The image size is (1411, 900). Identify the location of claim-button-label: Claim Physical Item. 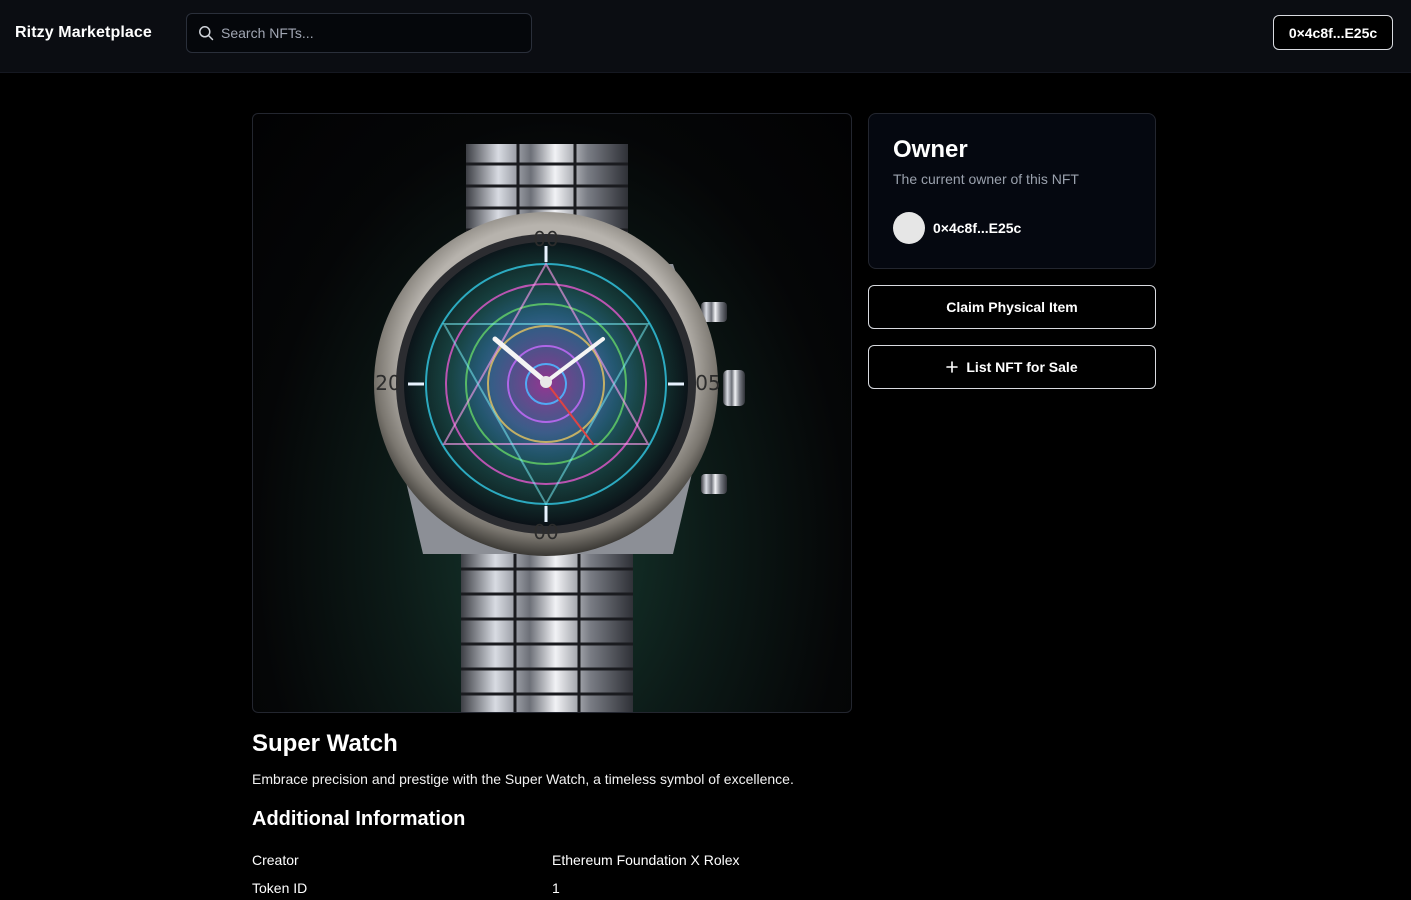
(1012, 307).